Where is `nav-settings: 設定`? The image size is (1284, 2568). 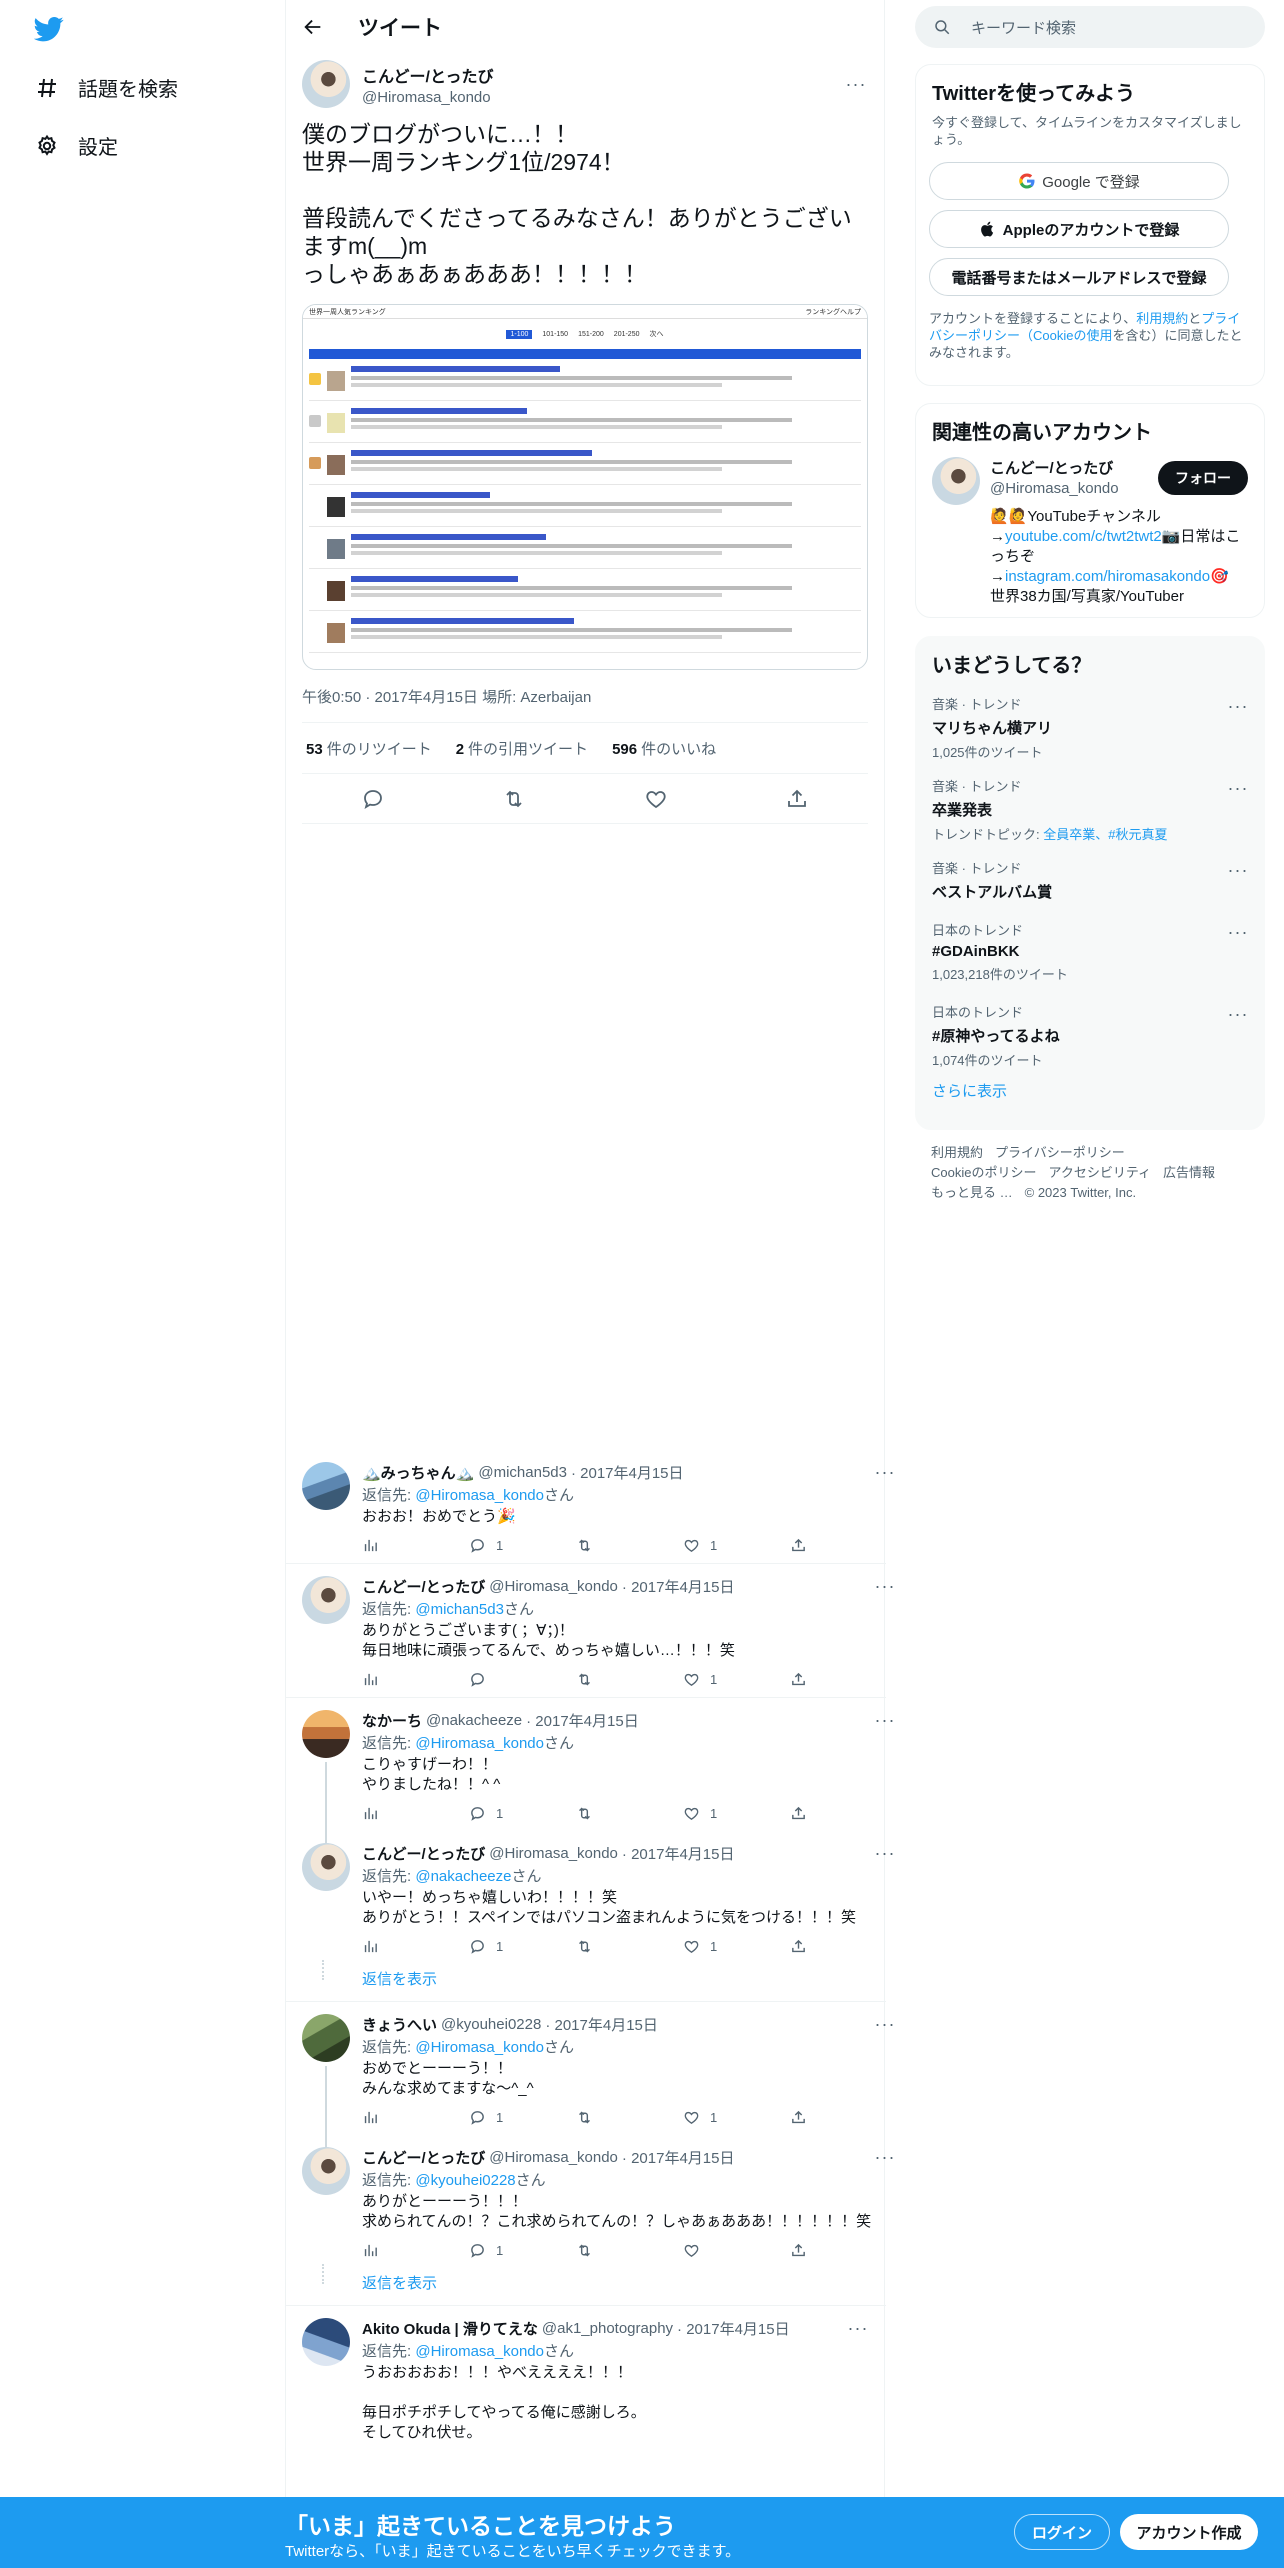 nav-settings: 設定 is located at coordinates (76, 145).